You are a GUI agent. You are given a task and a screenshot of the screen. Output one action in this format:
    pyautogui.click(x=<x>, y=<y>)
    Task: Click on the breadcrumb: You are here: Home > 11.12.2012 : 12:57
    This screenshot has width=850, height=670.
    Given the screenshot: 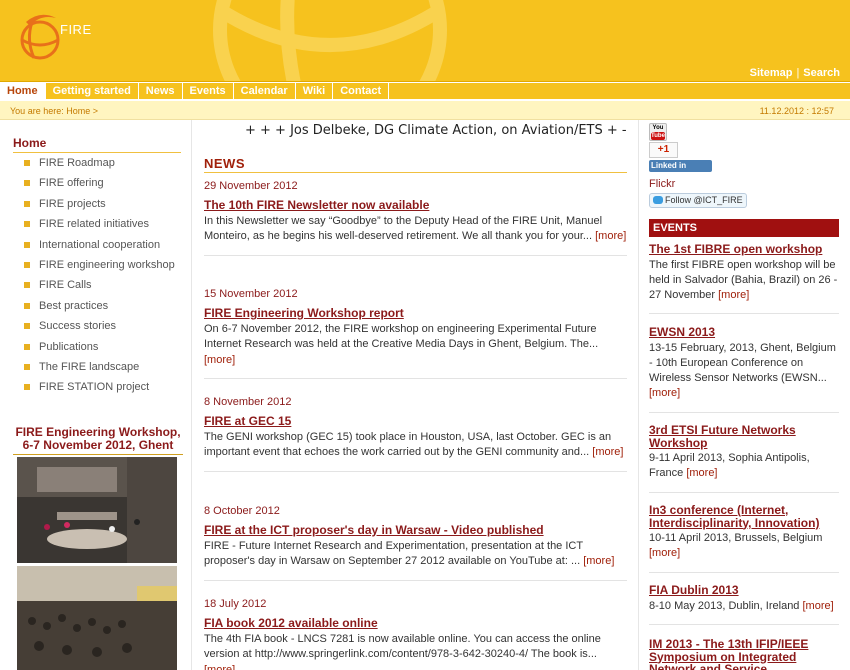 What is the action you would take?
    pyautogui.click(x=425, y=110)
    